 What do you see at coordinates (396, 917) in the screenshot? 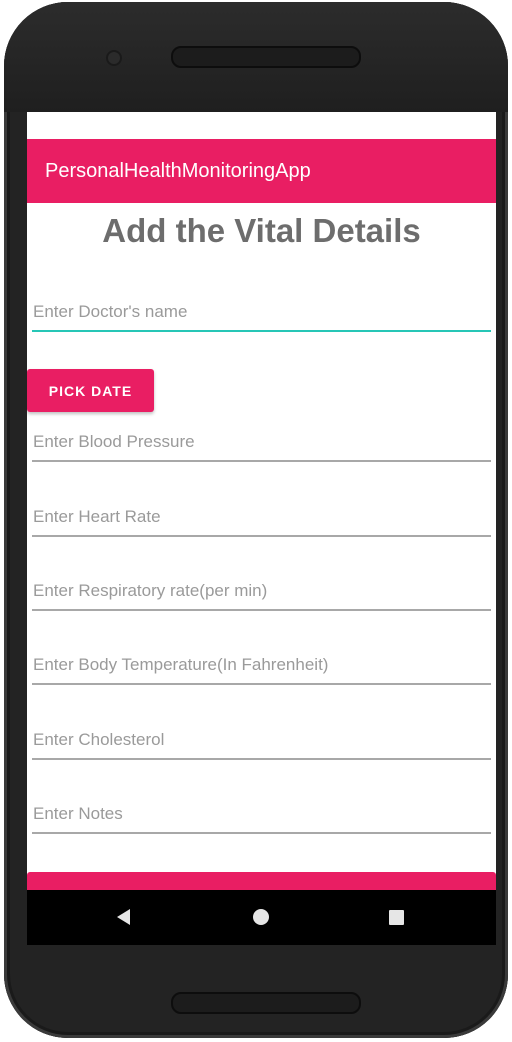
I see `recents-icon` at bounding box center [396, 917].